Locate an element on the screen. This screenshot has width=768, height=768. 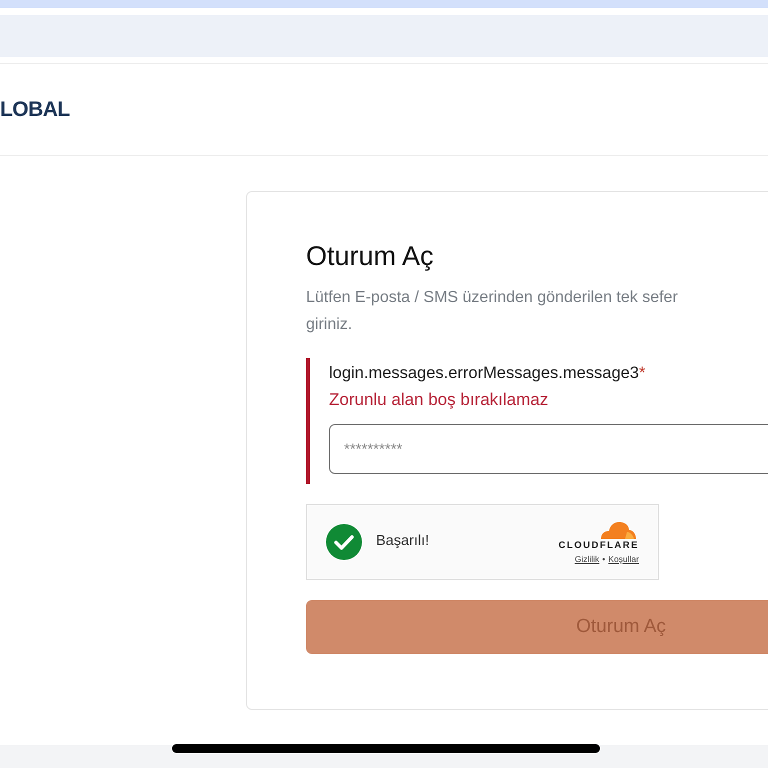
terms-link: Koşullar is located at coordinates (623, 559).